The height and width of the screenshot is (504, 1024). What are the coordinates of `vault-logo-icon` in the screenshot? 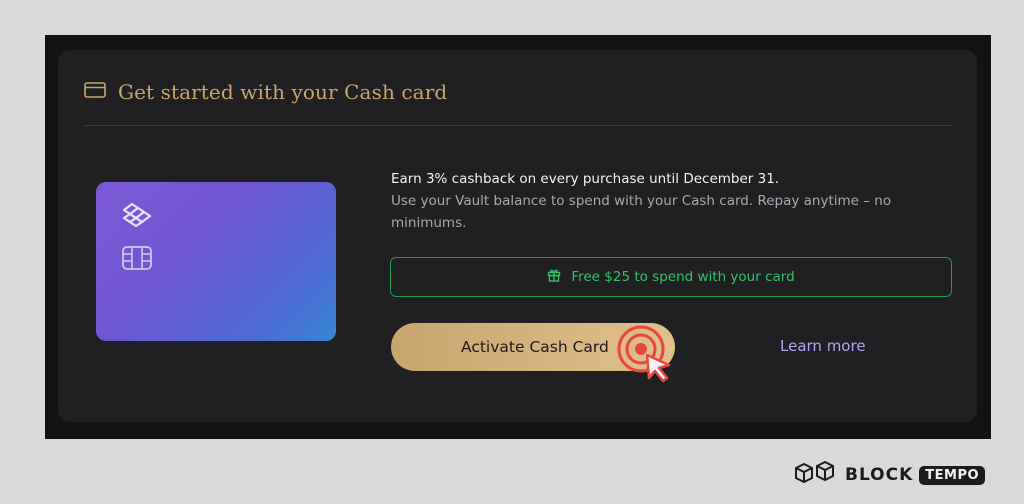 It's located at (137, 217).